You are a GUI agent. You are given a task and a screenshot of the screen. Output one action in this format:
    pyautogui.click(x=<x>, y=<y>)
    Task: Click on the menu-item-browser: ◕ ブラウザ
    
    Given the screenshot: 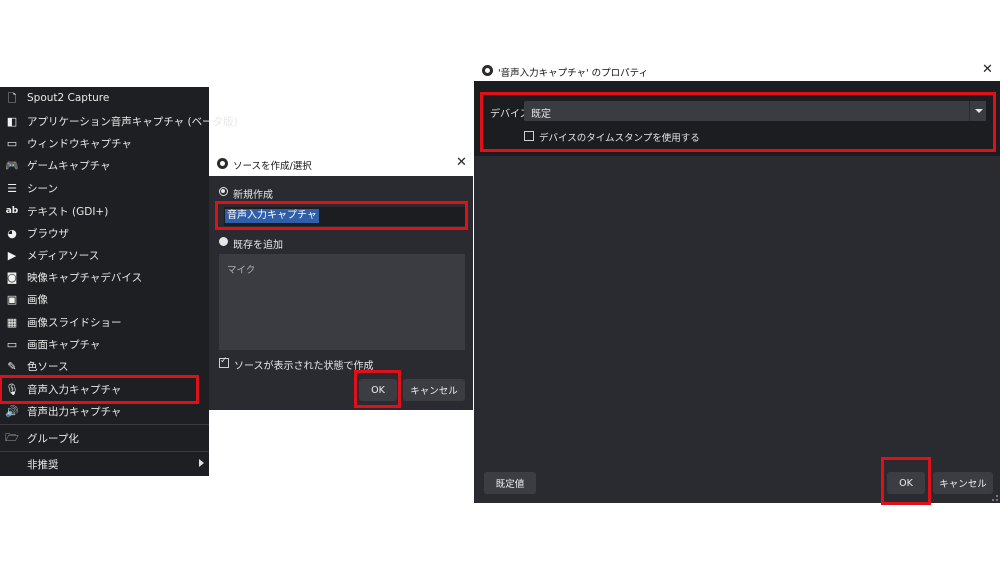 What is the action you would take?
    pyautogui.click(x=104, y=233)
    